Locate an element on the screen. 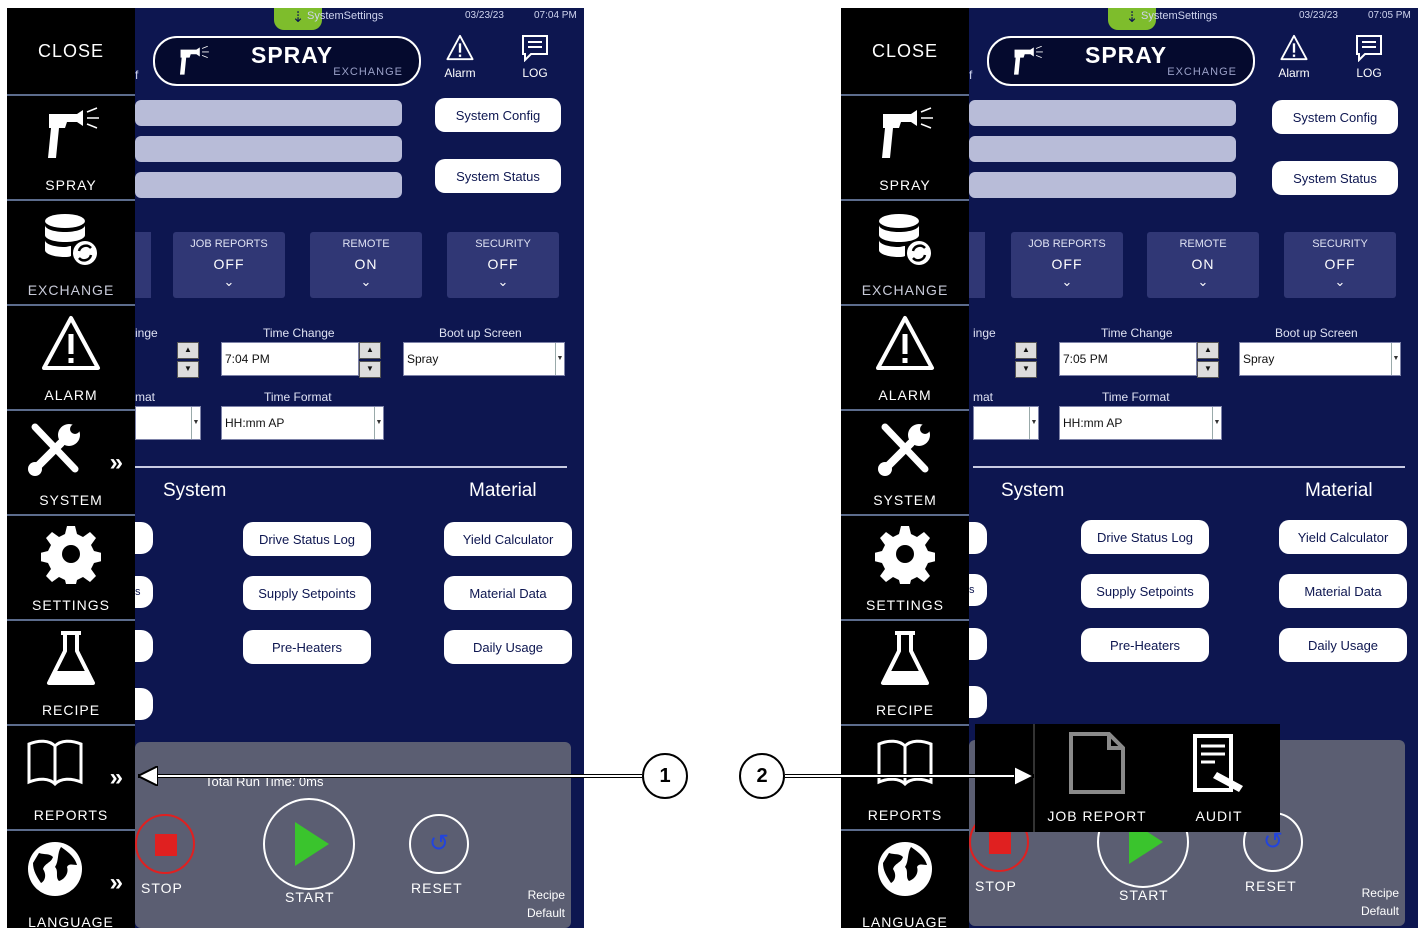 This screenshot has height=928, width=1425. callout-number-2: 2 is located at coordinates (762, 776).